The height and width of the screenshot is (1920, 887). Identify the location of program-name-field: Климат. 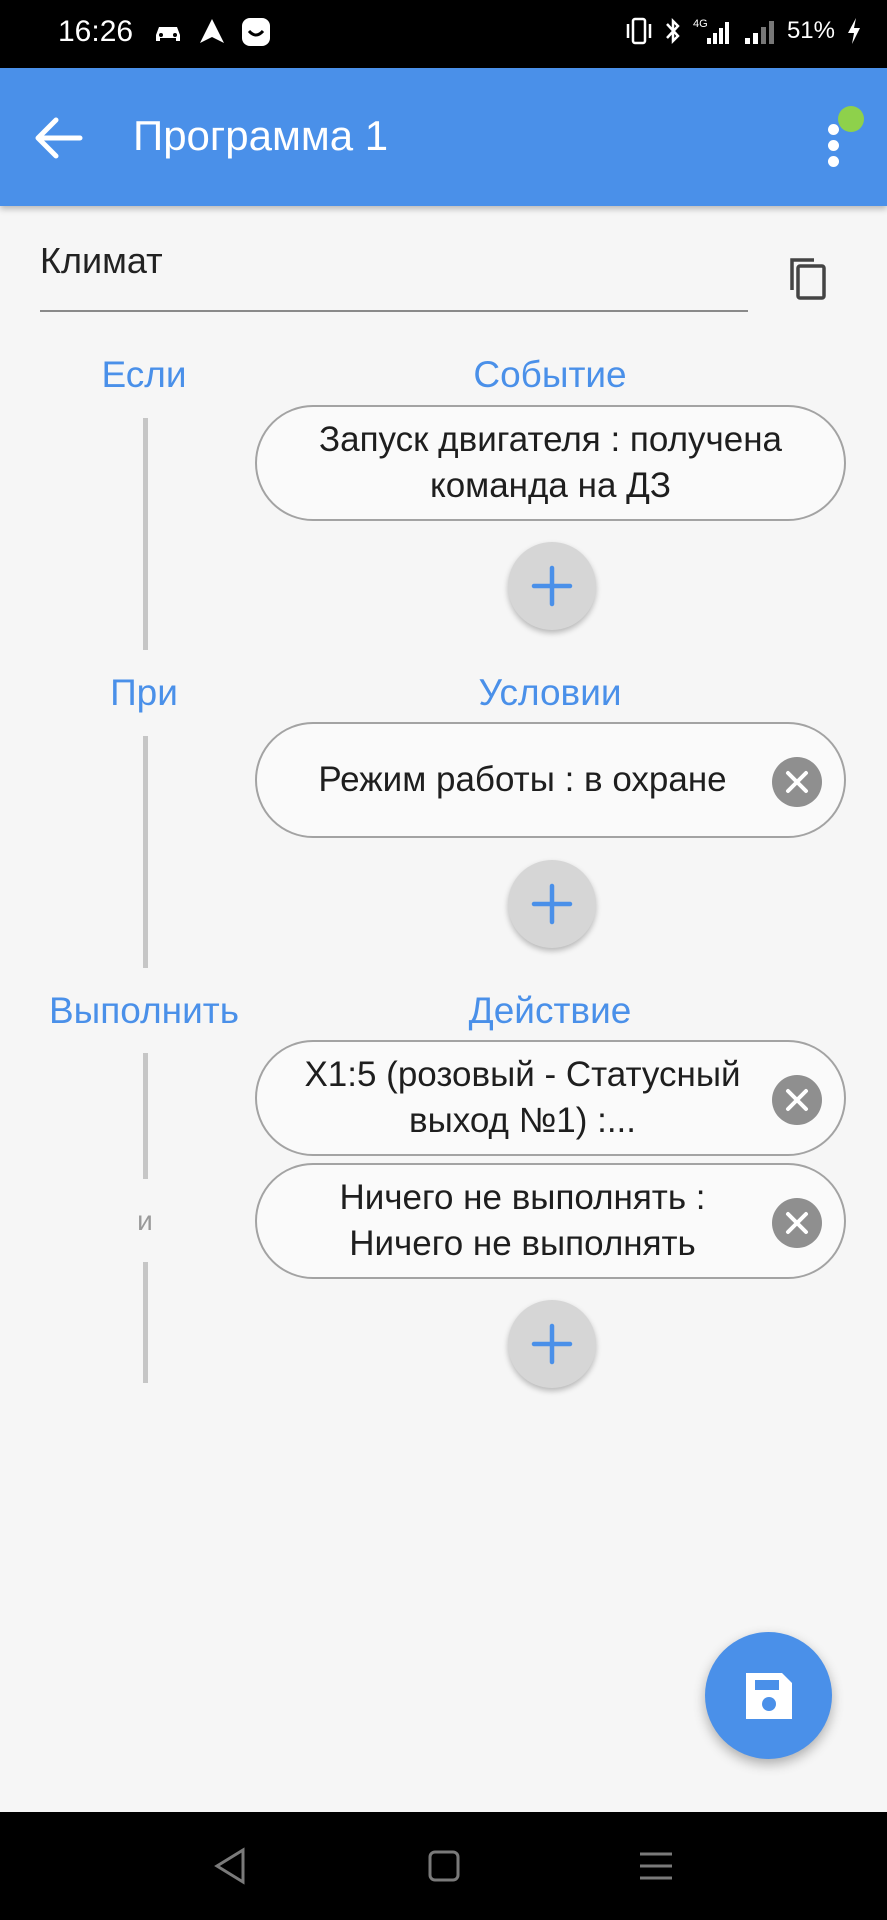
(394, 276).